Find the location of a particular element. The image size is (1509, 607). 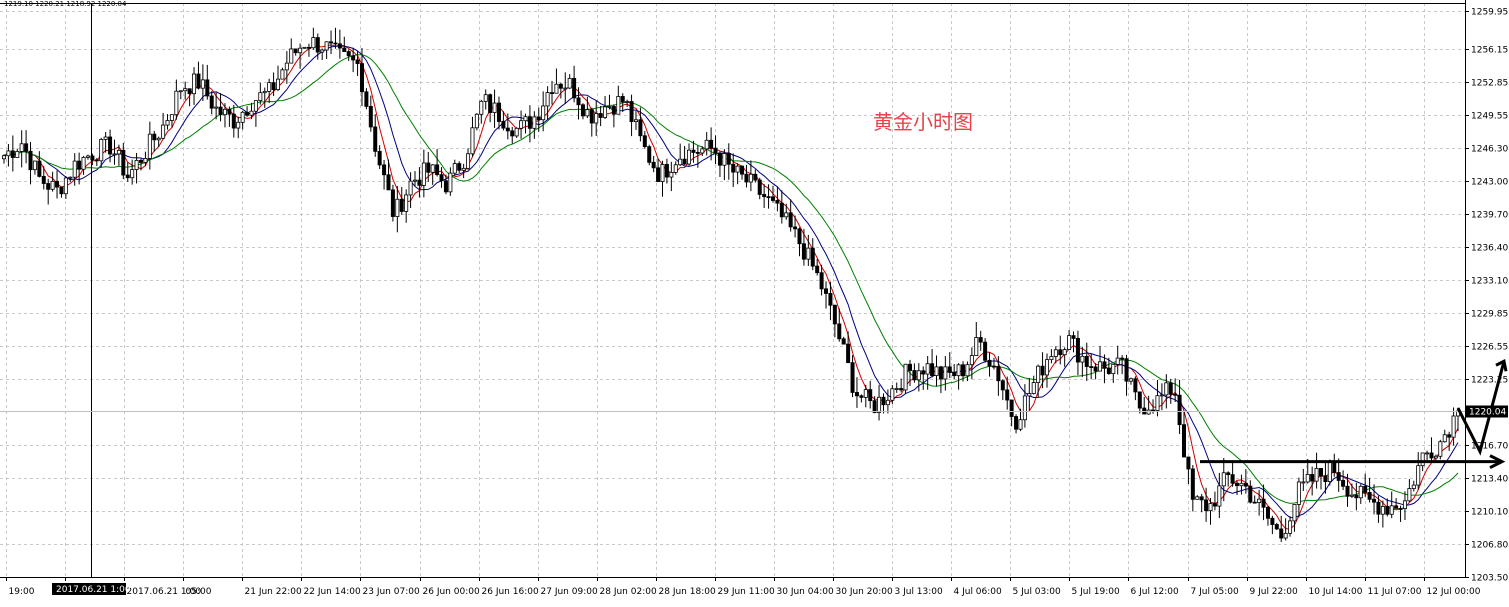

y-tick-label: 1216.70 is located at coordinates (1489, 447).